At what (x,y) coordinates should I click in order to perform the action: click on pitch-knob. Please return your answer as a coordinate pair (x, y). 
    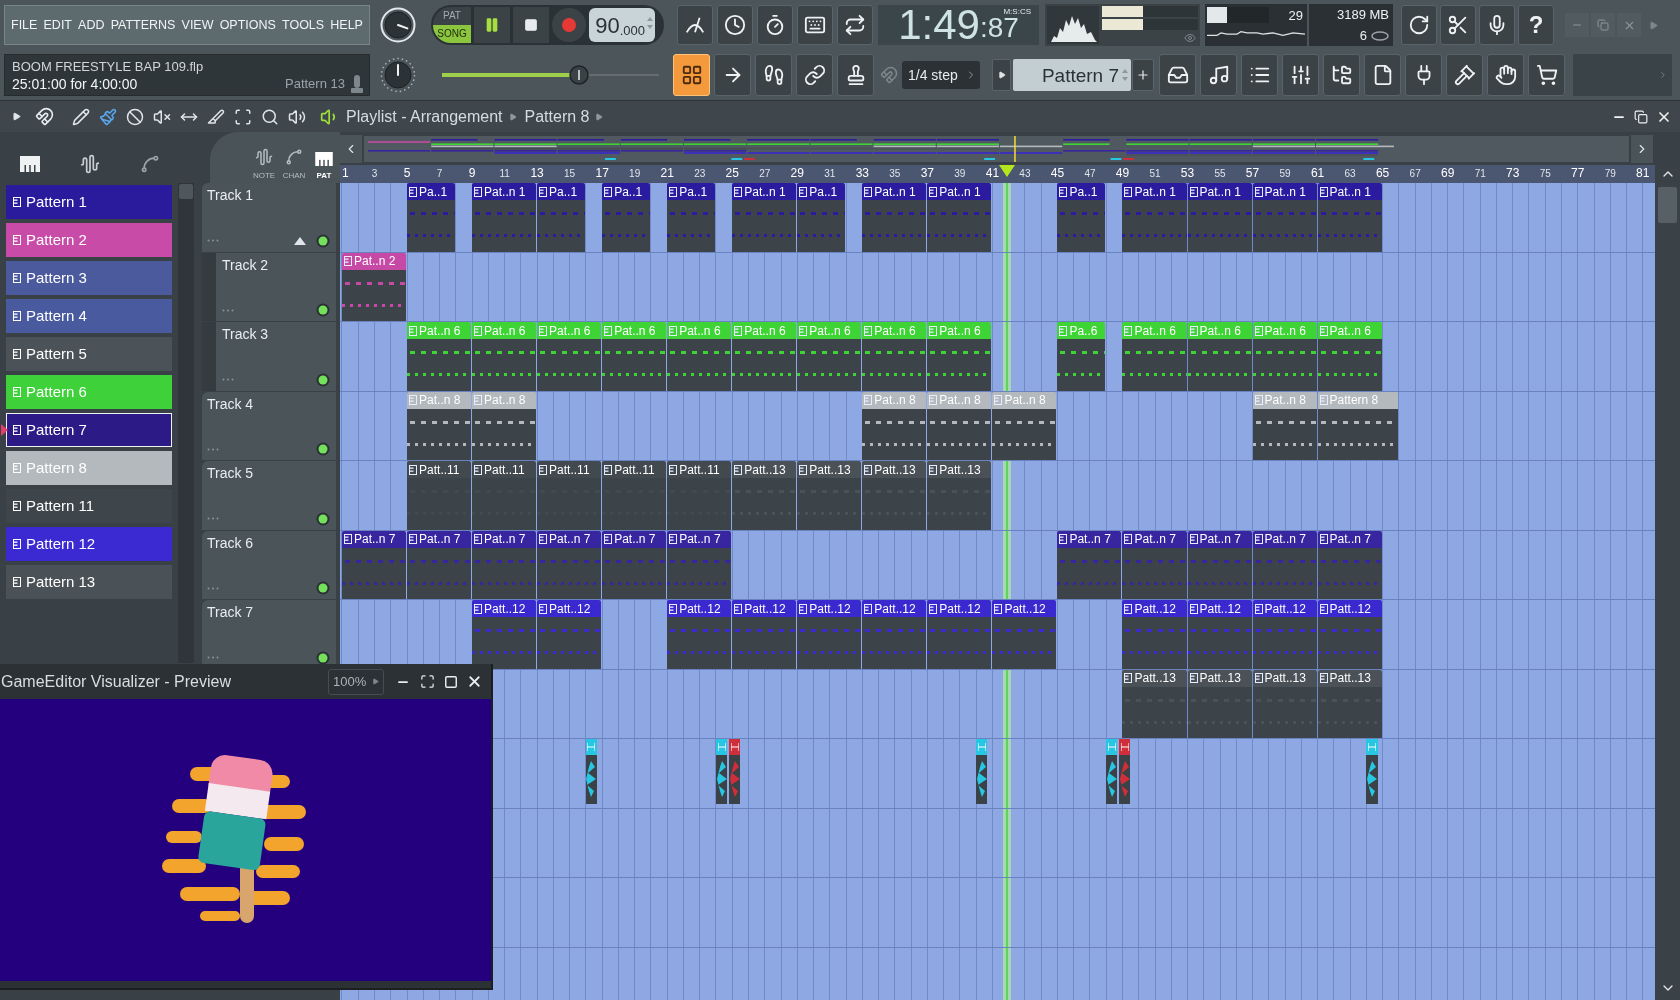
    Looking at the image, I should click on (398, 75).